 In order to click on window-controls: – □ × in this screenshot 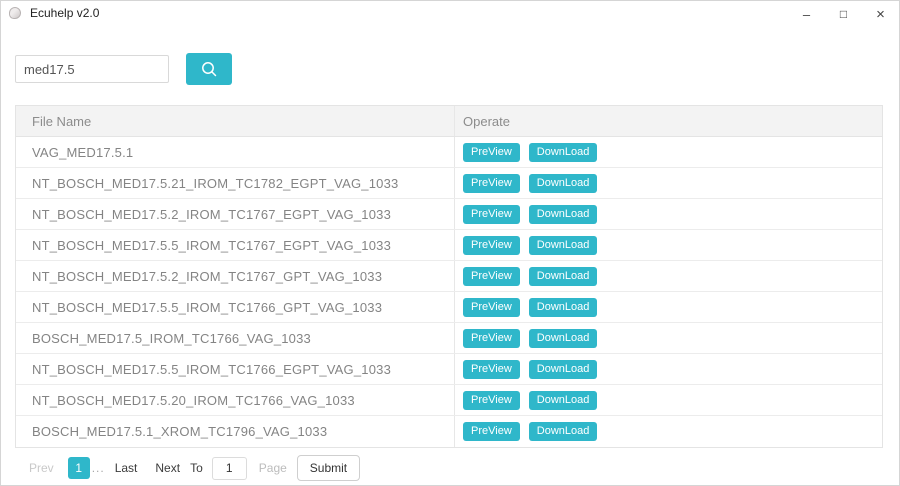, I will do `click(843, 14)`.